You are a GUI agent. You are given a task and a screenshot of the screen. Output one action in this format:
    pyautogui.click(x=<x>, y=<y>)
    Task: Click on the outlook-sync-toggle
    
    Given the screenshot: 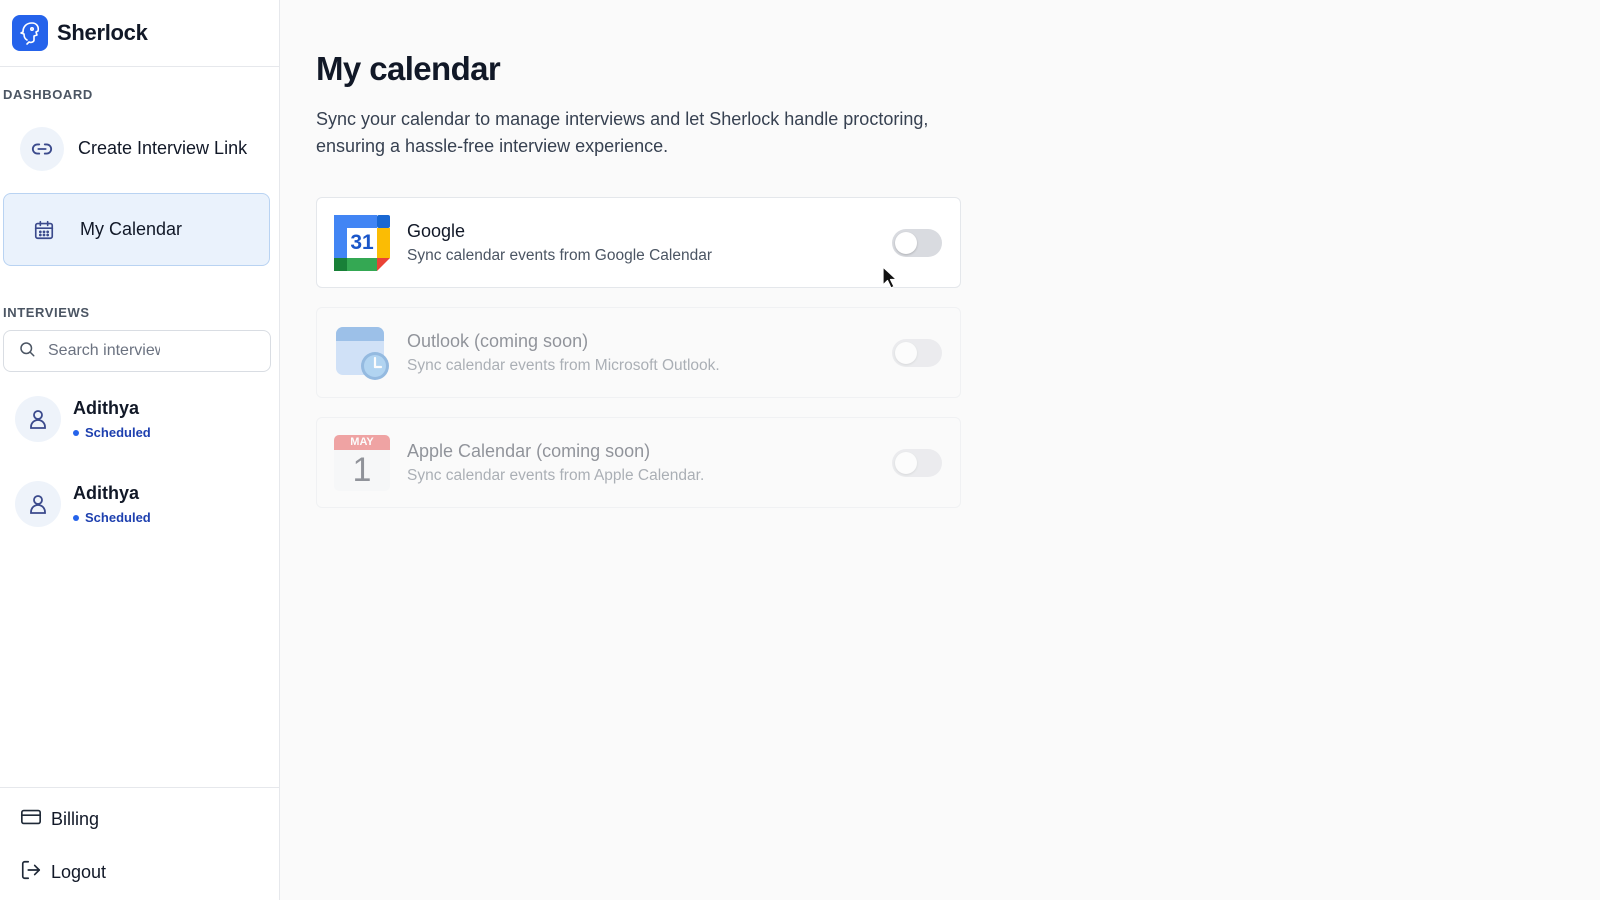 What is the action you would take?
    pyautogui.click(x=917, y=353)
    